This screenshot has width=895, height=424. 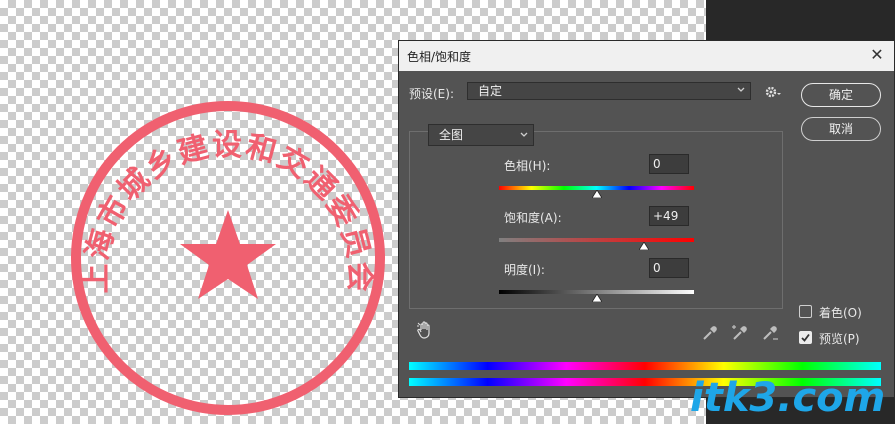 I want to click on ok-button: 确定, so click(x=841, y=95).